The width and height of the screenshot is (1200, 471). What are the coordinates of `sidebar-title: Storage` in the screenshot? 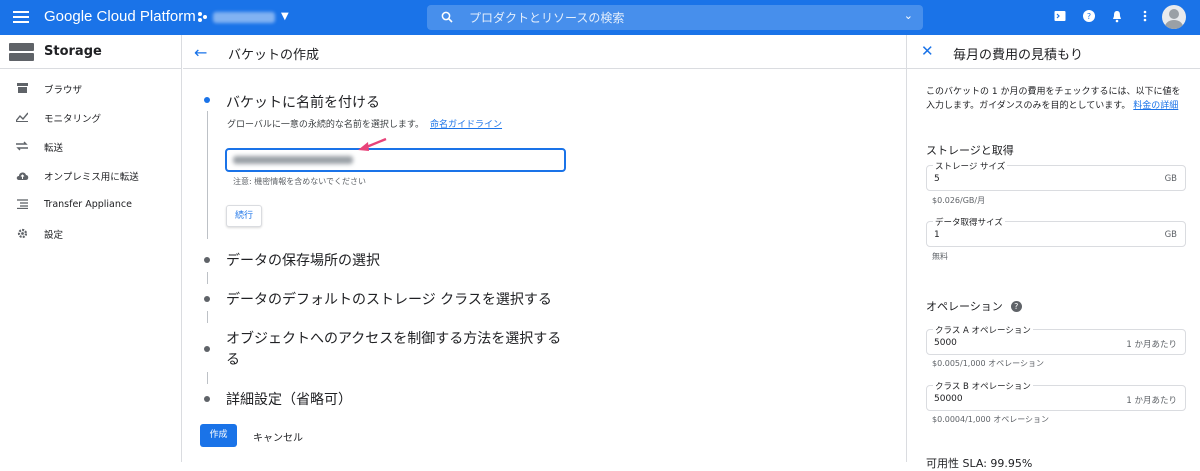 It's located at (73, 51).